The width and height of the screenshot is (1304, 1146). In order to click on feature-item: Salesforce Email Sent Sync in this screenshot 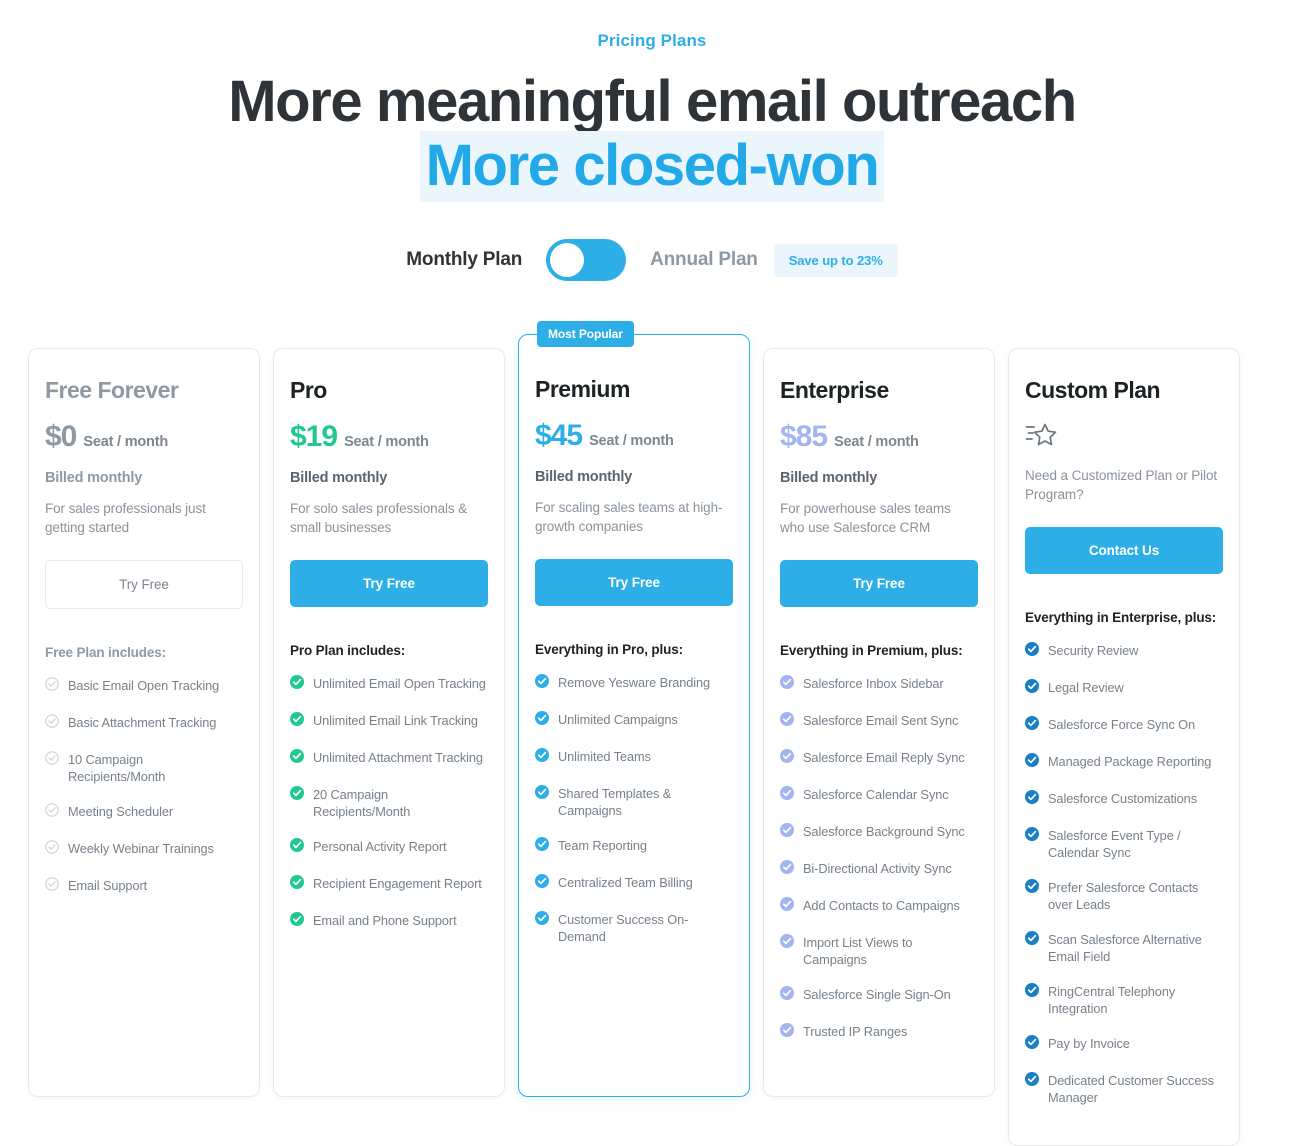, I will do `click(879, 721)`.